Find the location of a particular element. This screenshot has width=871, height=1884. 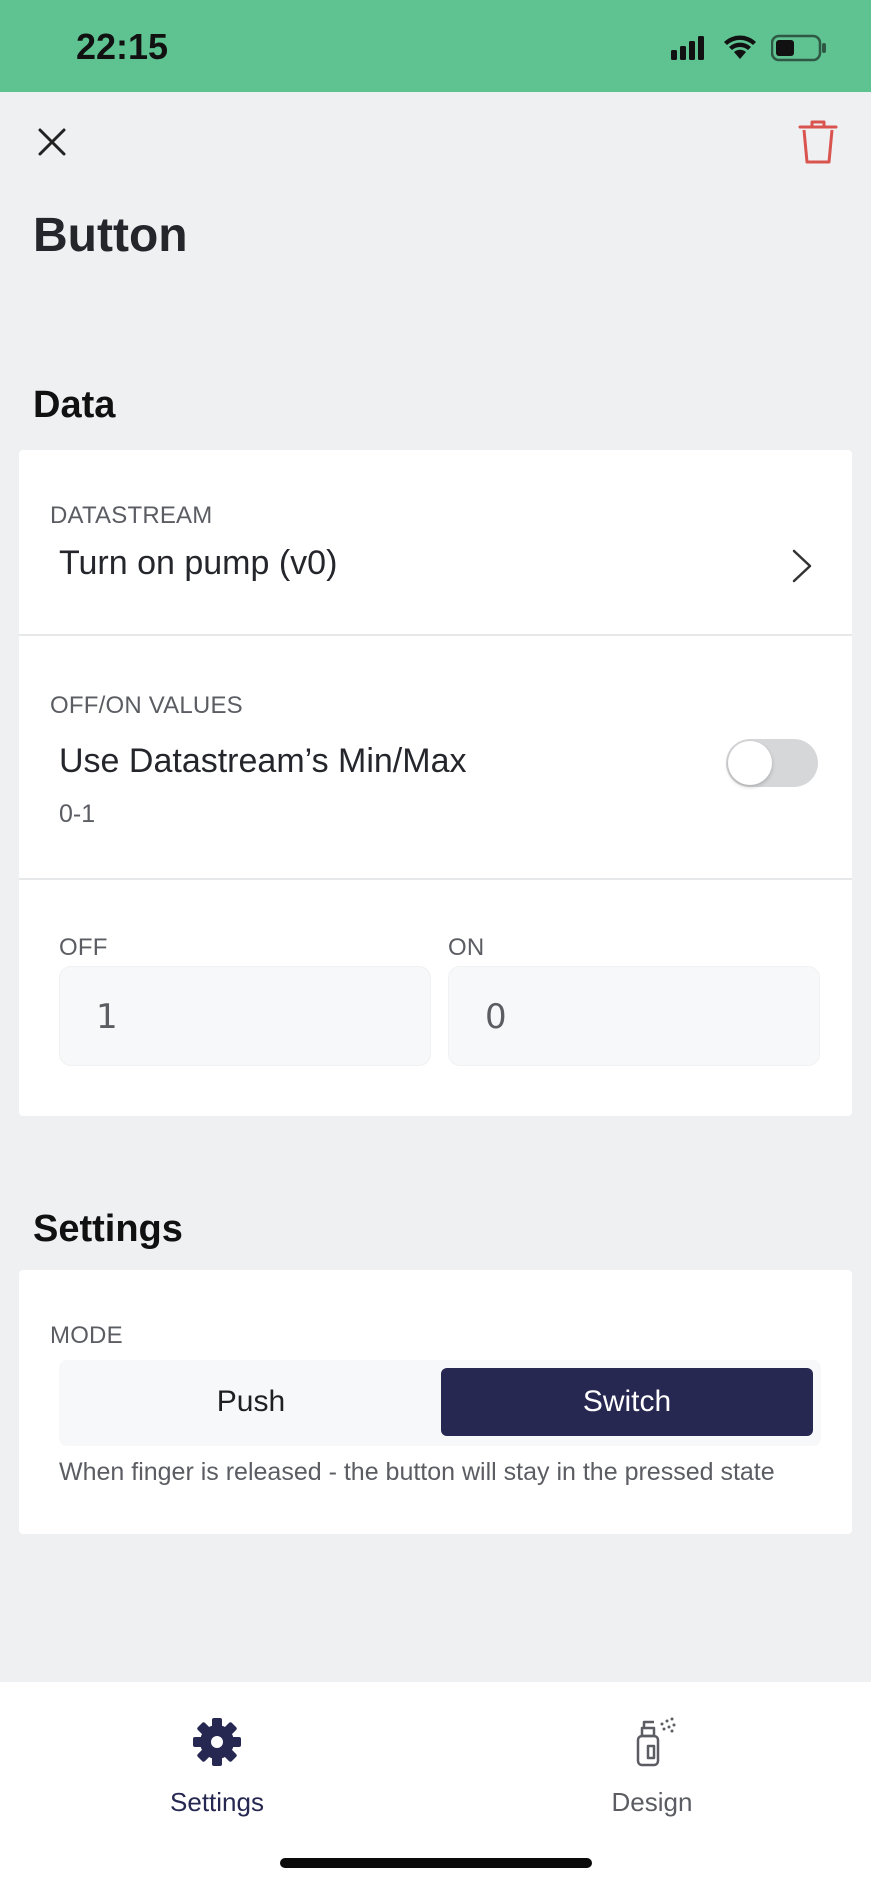

status-time: 22:15 is located at coordinates (122, 46).